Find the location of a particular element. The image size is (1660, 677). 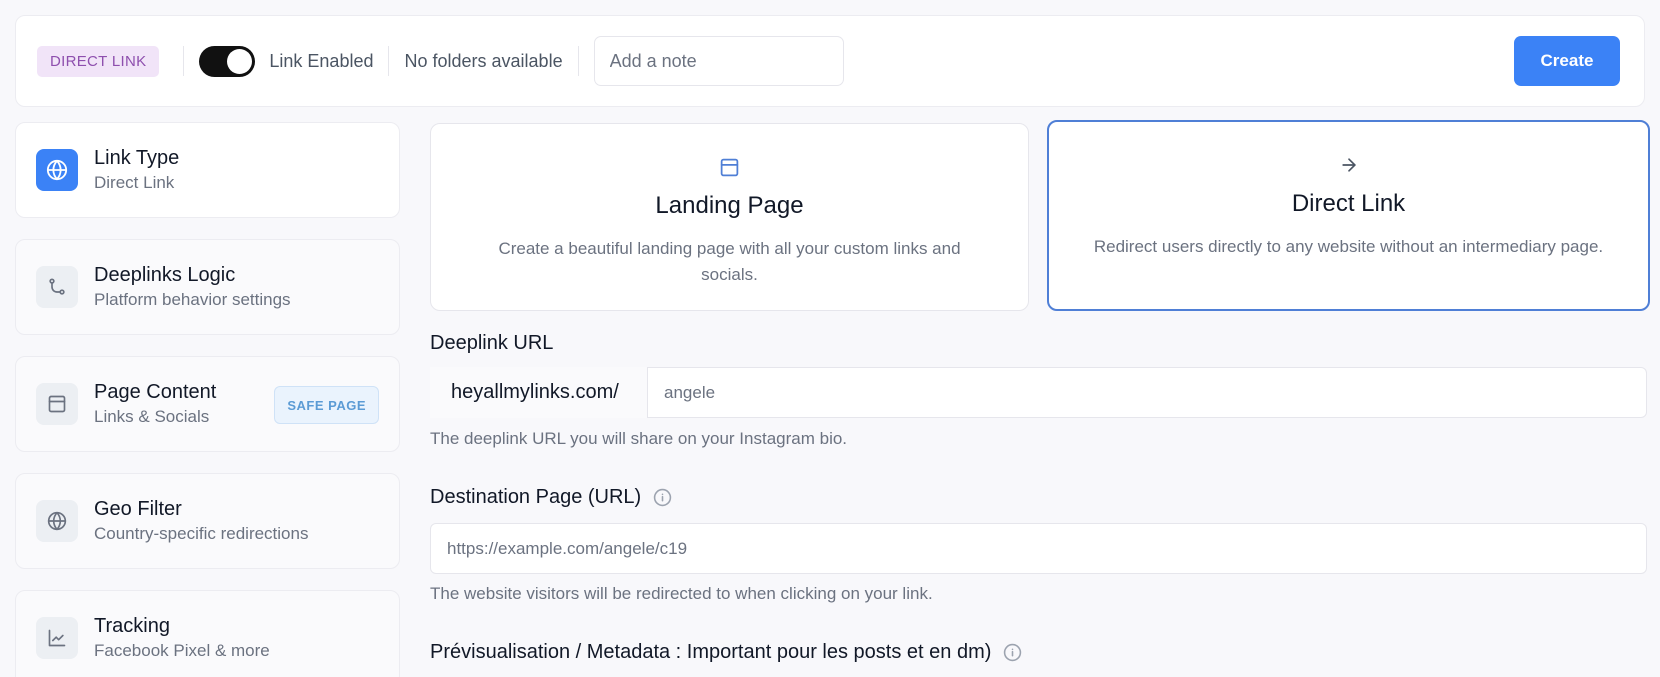

label-text: Deeplink URL is located at coordinates (492, 343).